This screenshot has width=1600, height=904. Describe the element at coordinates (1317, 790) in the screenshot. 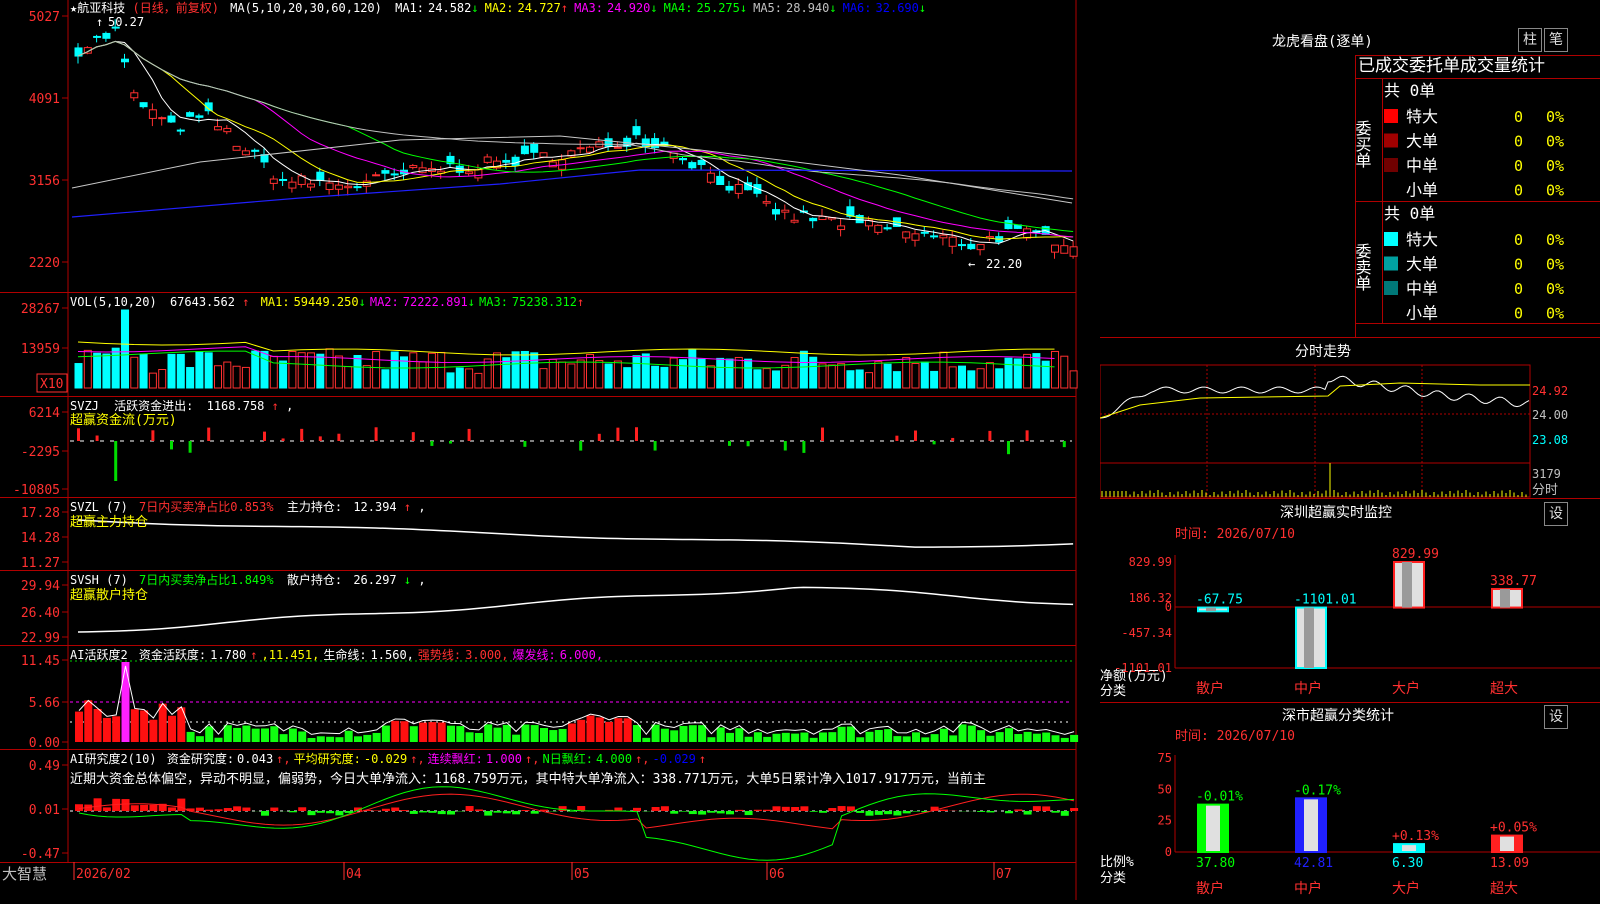

I see `class-change-label: -0.17%` at that location.